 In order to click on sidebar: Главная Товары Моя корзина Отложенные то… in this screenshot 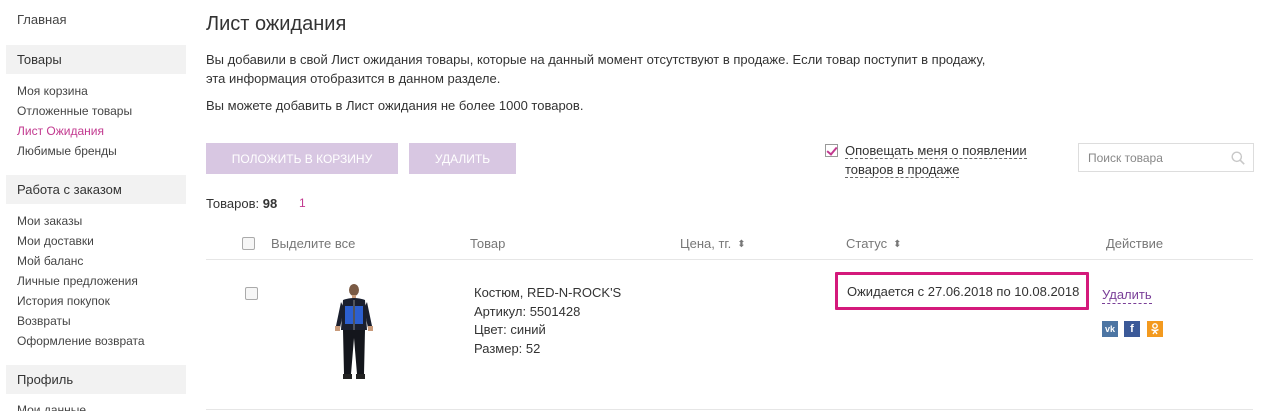, I will do `click(93, 205)`.